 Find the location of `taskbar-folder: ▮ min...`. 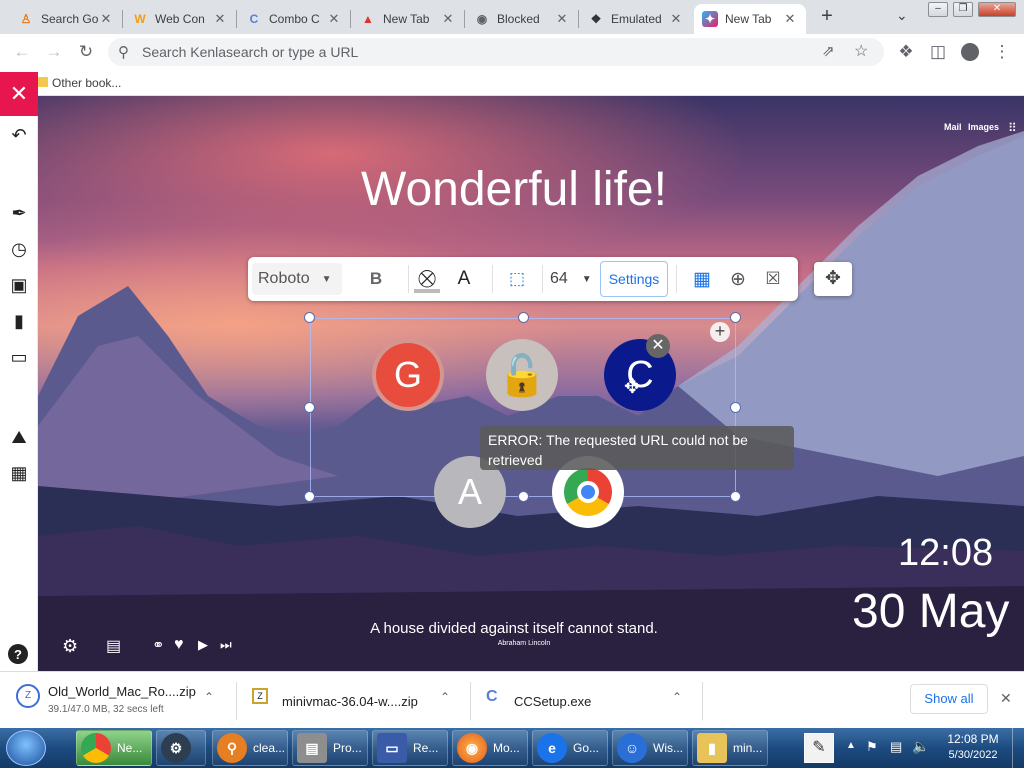

taskbar-folder: ▮ min... is located at coordinates (730, 748).